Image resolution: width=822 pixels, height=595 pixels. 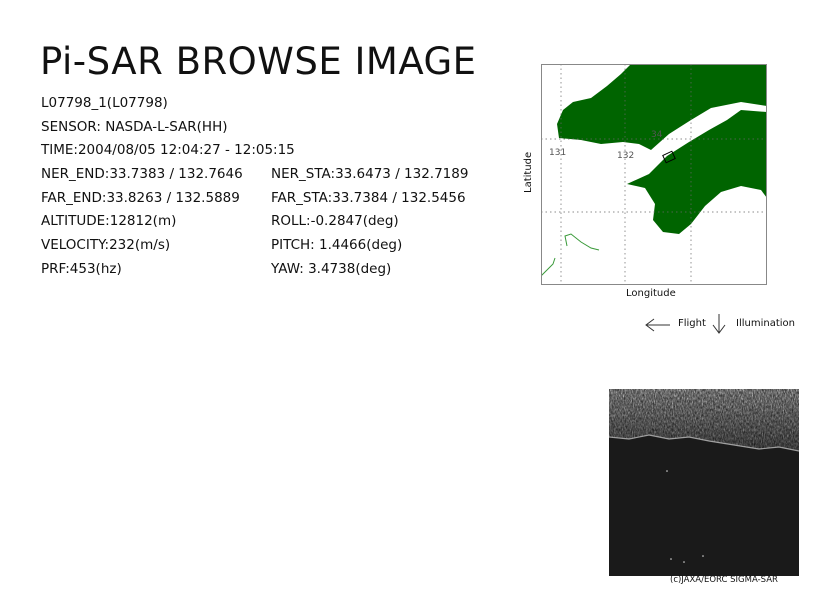 I want to click on far-end-info: FAR_END:33.8263 / 132.5889, so click(x=140, y=198).